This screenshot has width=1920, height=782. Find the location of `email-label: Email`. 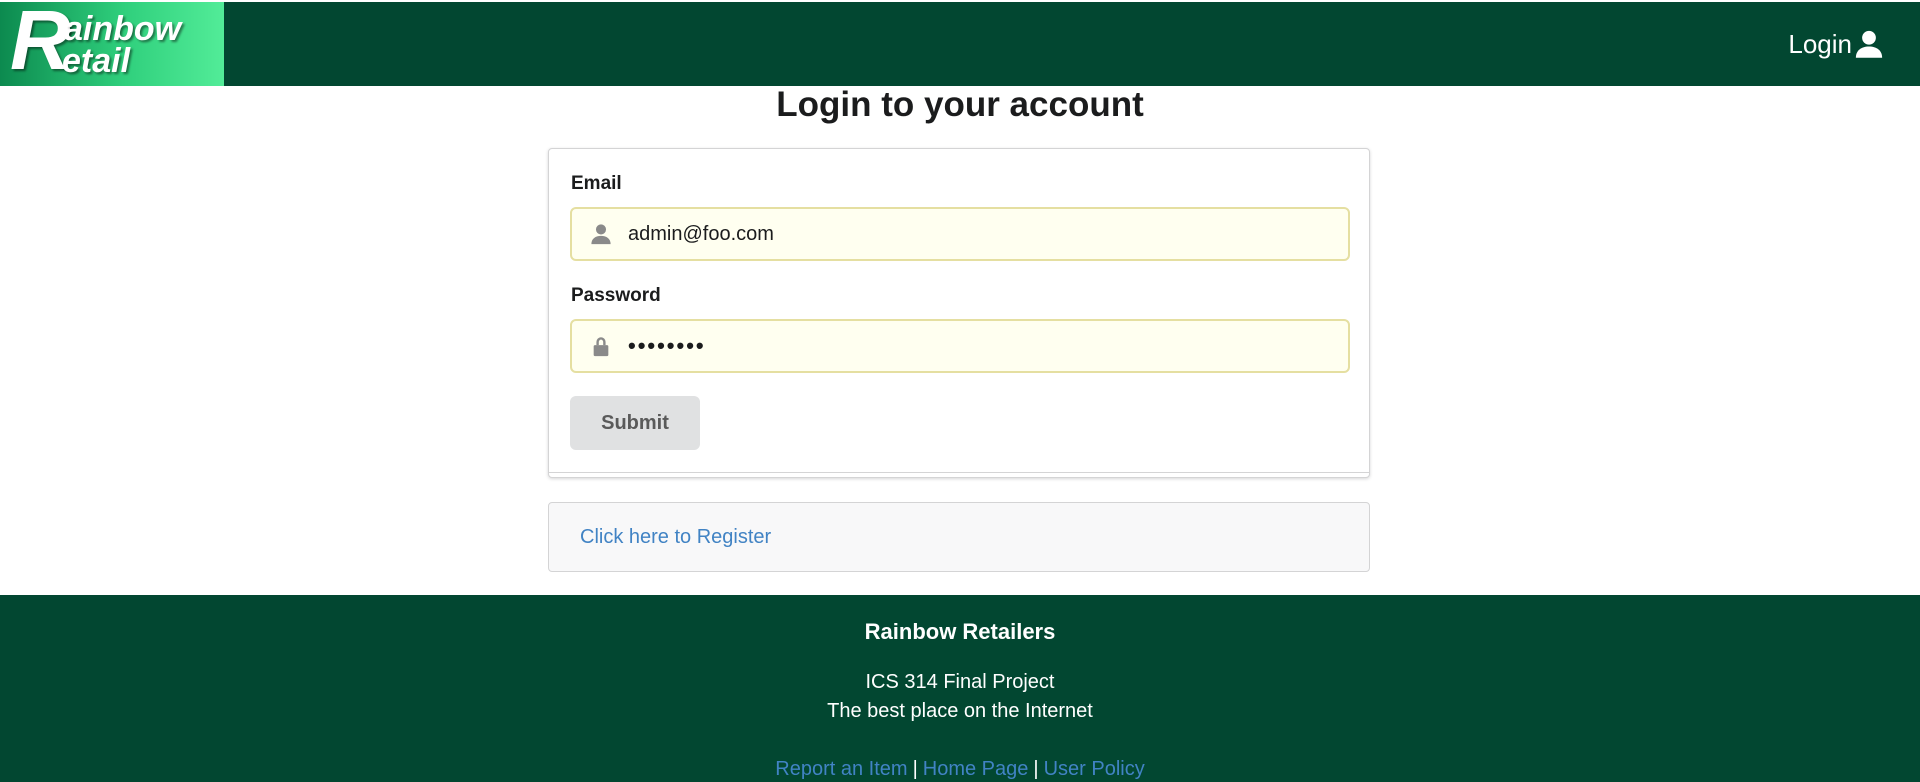

email-label: Email is located at coordinates (596, 183).